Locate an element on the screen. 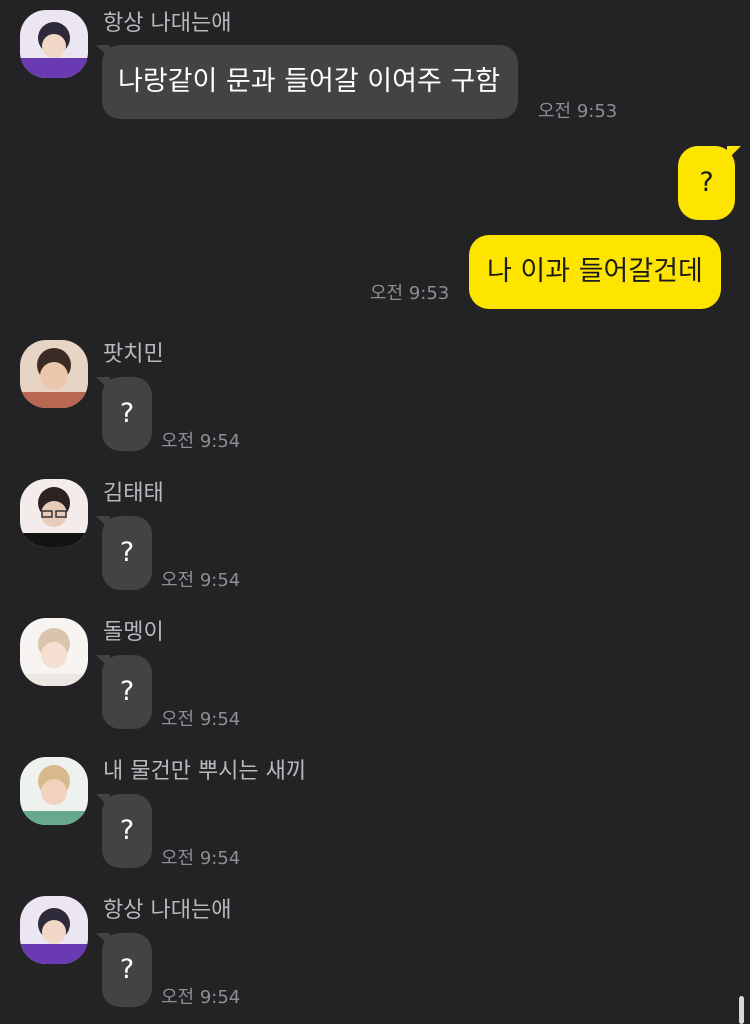  sender-name: 돌멩이 is located at coordinates (133, 632).